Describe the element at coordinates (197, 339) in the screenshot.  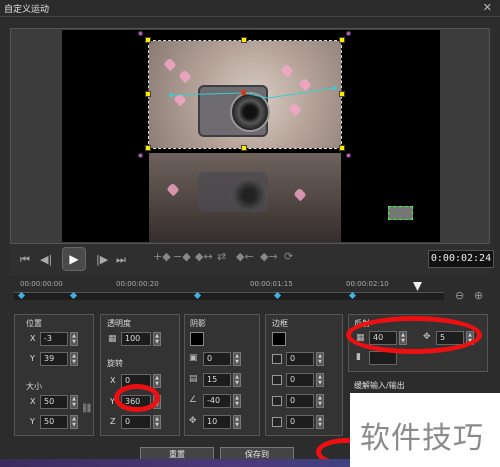
I see `shadow-color-swatch` at that location.